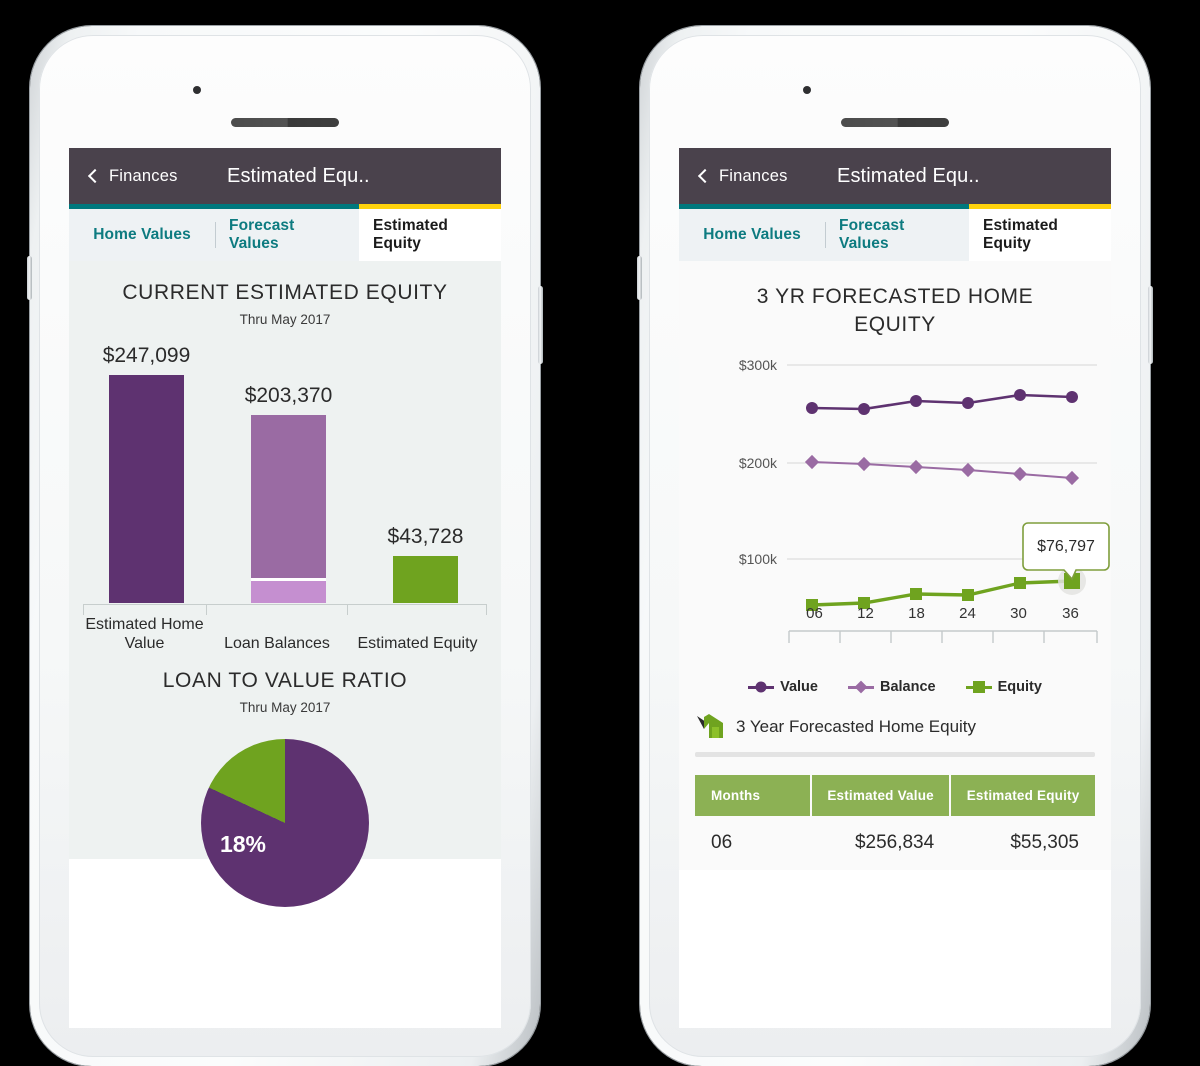 Image resolution: width=1200 pixels, height=1066 pixels. I want to click on back-label-right: Finances, so click(753, 175).